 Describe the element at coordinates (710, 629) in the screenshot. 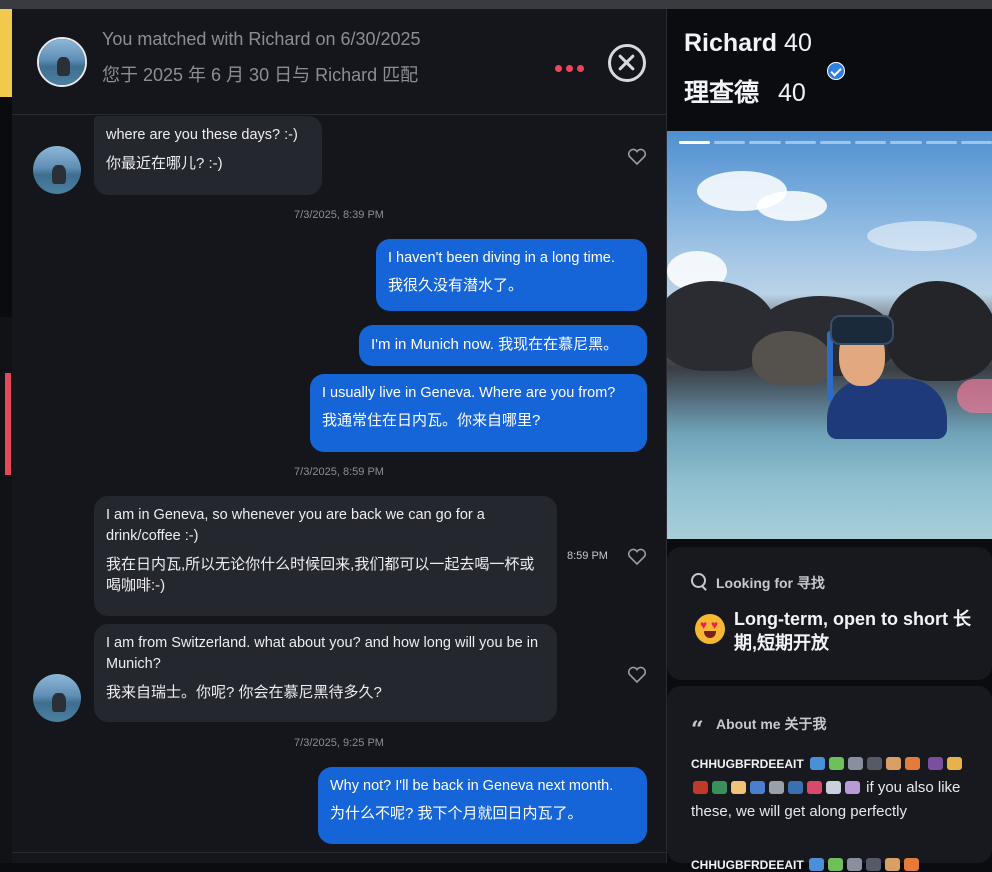

I see `heart-eyes-emoji-icon` at that location.